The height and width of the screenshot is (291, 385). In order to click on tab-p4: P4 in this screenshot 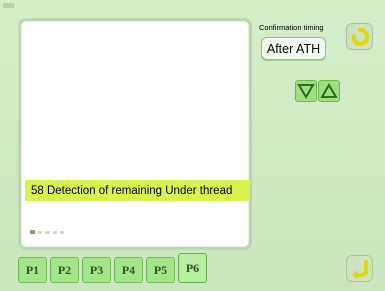, I will do `click(128, 270)`.